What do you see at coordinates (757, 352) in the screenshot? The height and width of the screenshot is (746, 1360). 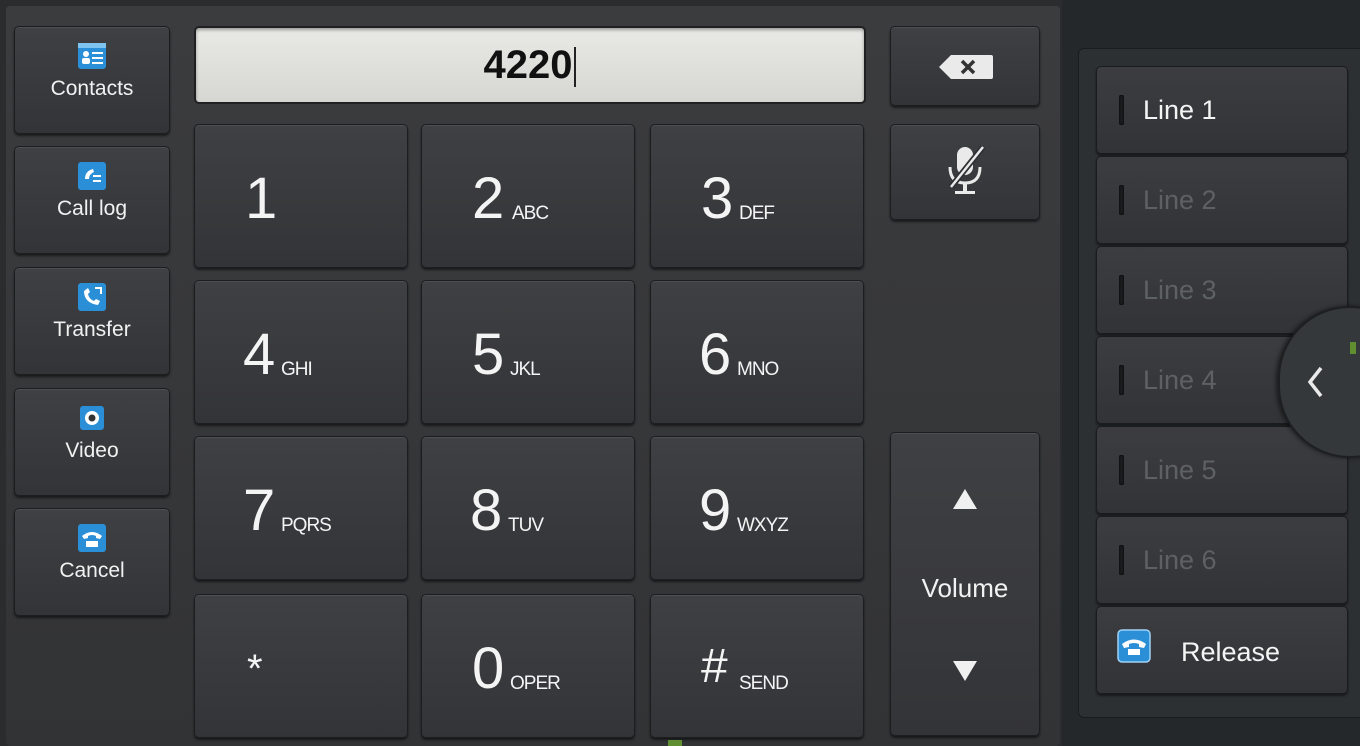 I see `key-6: 6 MNO` at bounding box center [757, 352].